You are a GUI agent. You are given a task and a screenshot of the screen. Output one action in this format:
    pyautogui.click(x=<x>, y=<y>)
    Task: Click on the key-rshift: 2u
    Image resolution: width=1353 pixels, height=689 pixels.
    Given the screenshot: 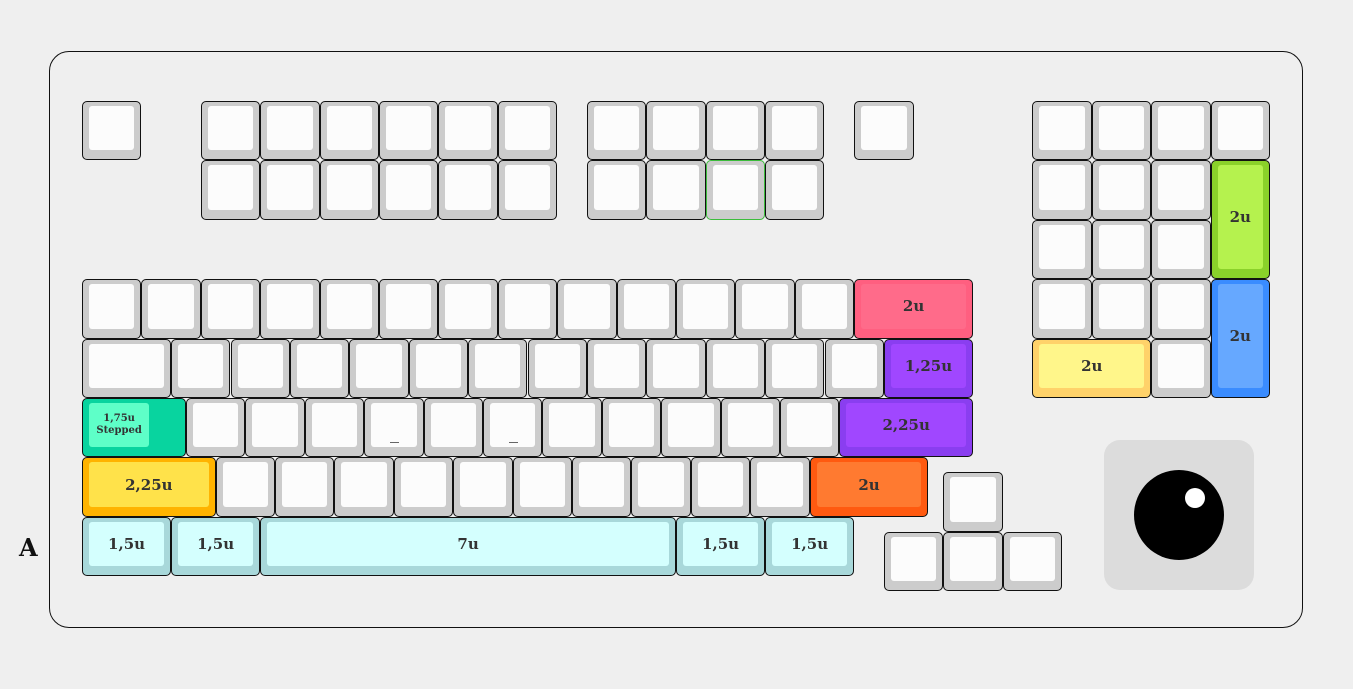 What is the action you would take?
    pyautogui.click(x=869, y=487)
    